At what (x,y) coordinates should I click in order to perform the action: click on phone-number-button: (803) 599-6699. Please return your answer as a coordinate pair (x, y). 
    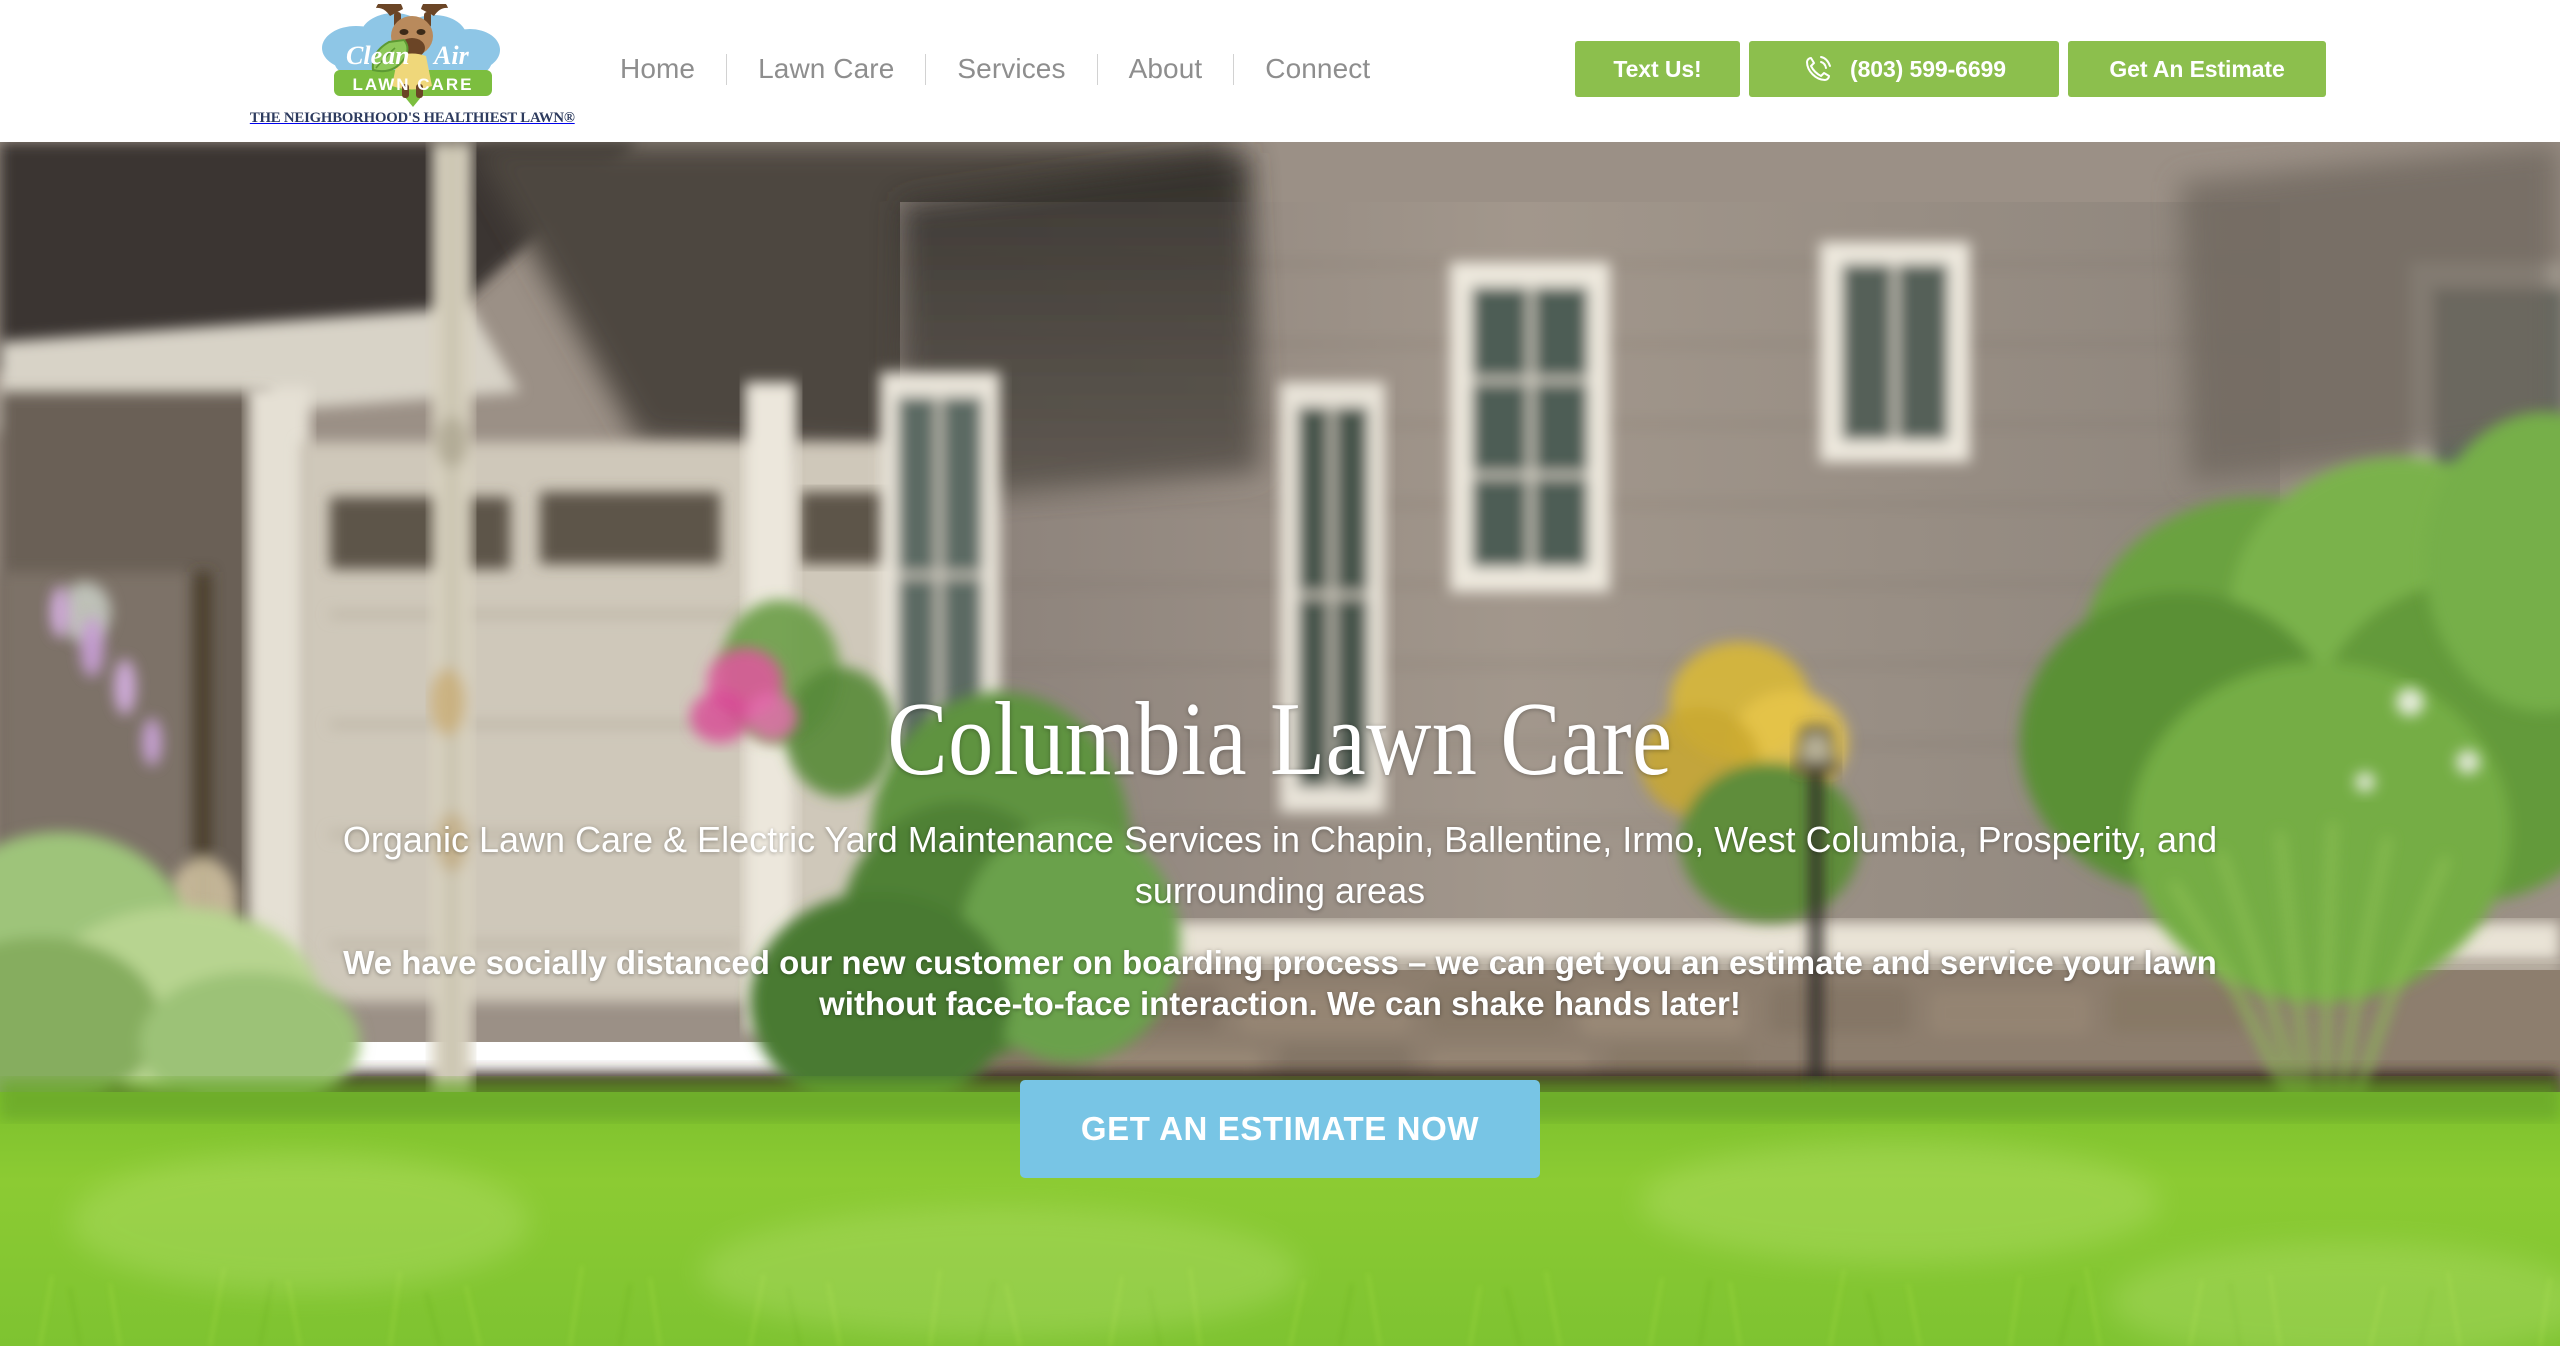
    Looking at the image, I should click on (1904, 69).